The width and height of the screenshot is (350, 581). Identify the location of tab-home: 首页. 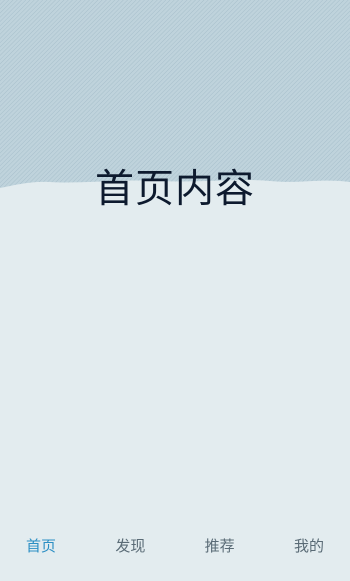
(41, 546).